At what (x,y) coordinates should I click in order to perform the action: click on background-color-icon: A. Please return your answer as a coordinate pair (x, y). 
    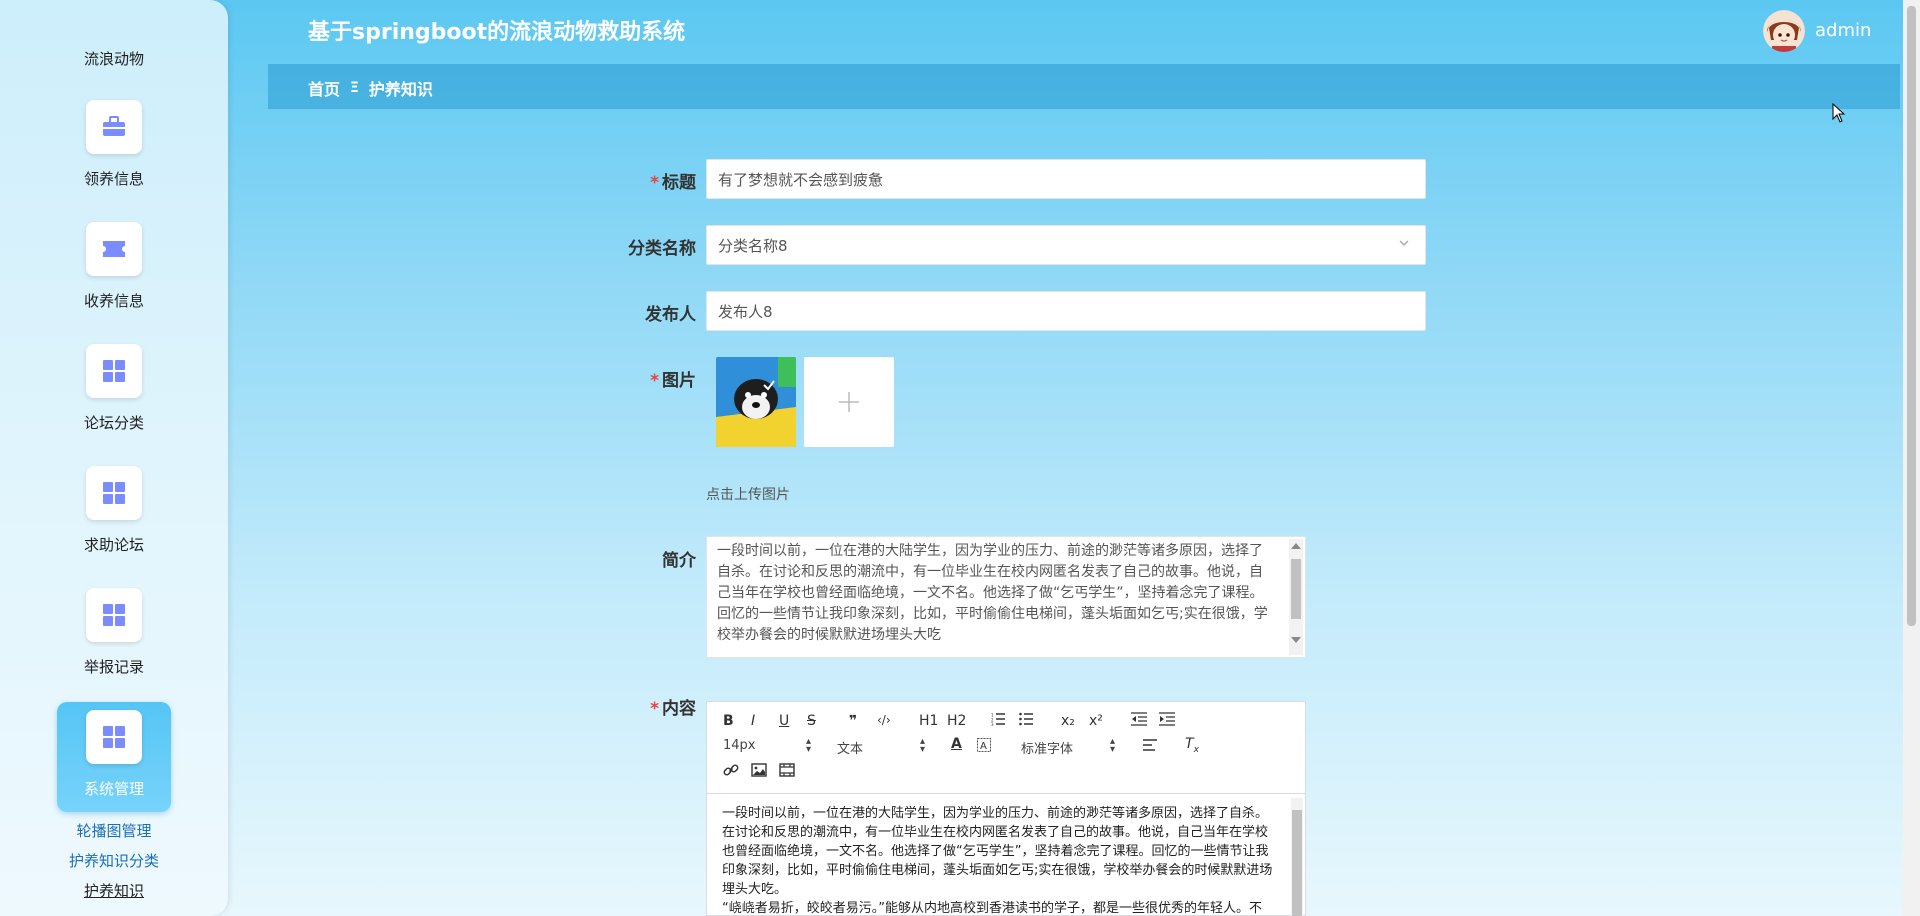
    Looking at the image, I should click on (984, 747).